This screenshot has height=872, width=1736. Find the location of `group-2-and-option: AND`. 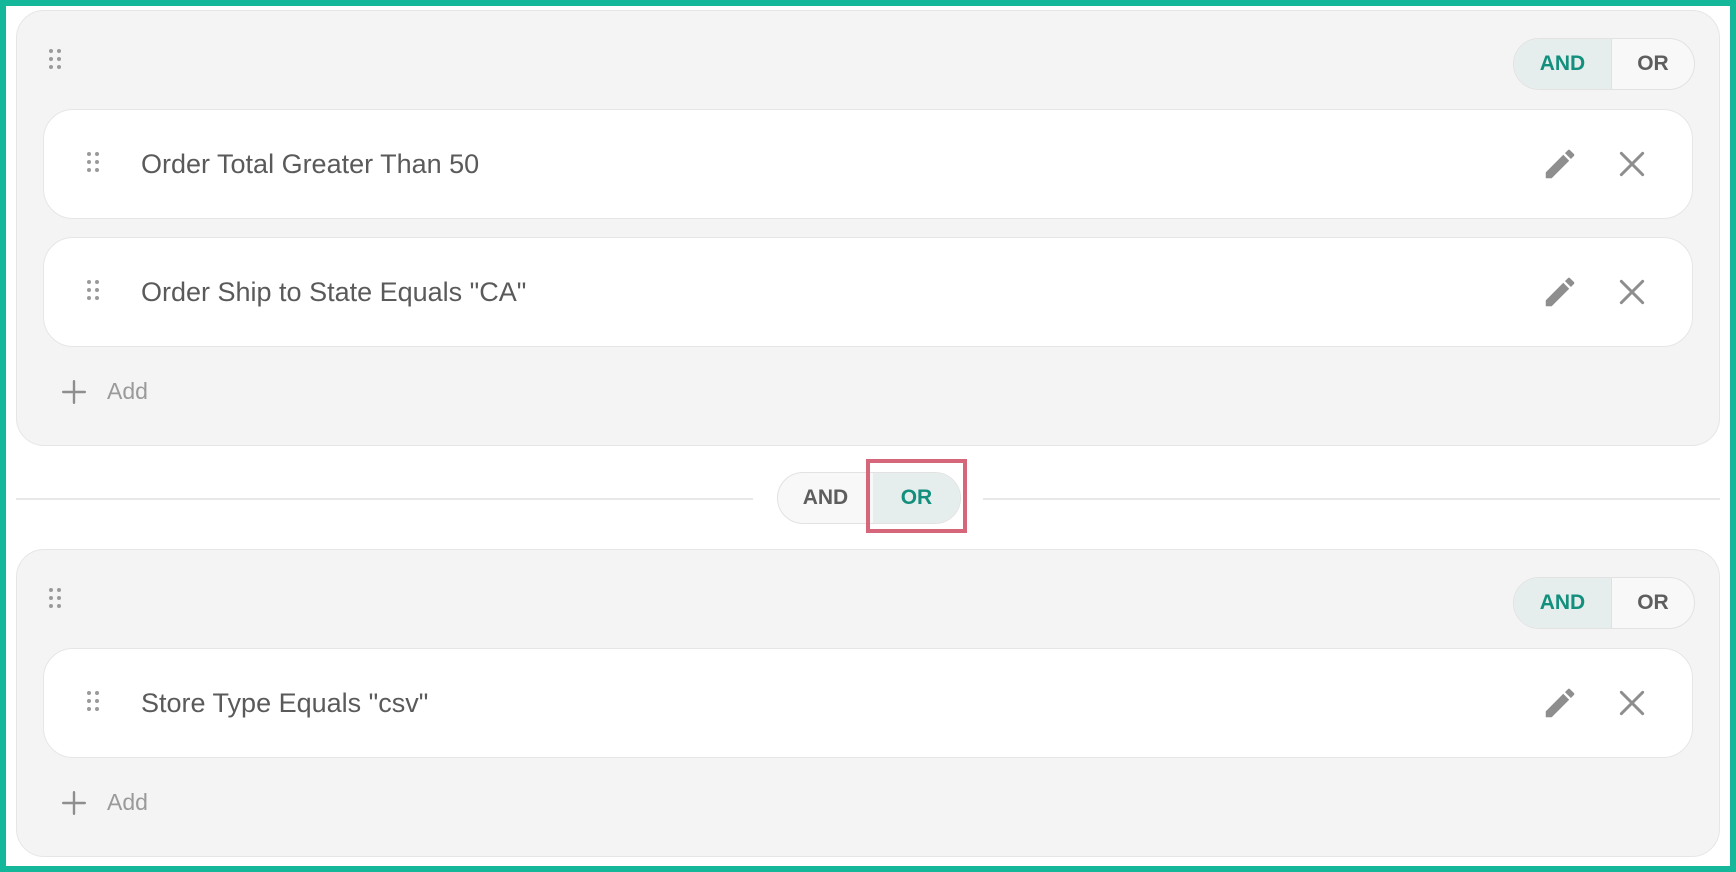

group-2-and-option: AND is located at coordinates (1562, 603).